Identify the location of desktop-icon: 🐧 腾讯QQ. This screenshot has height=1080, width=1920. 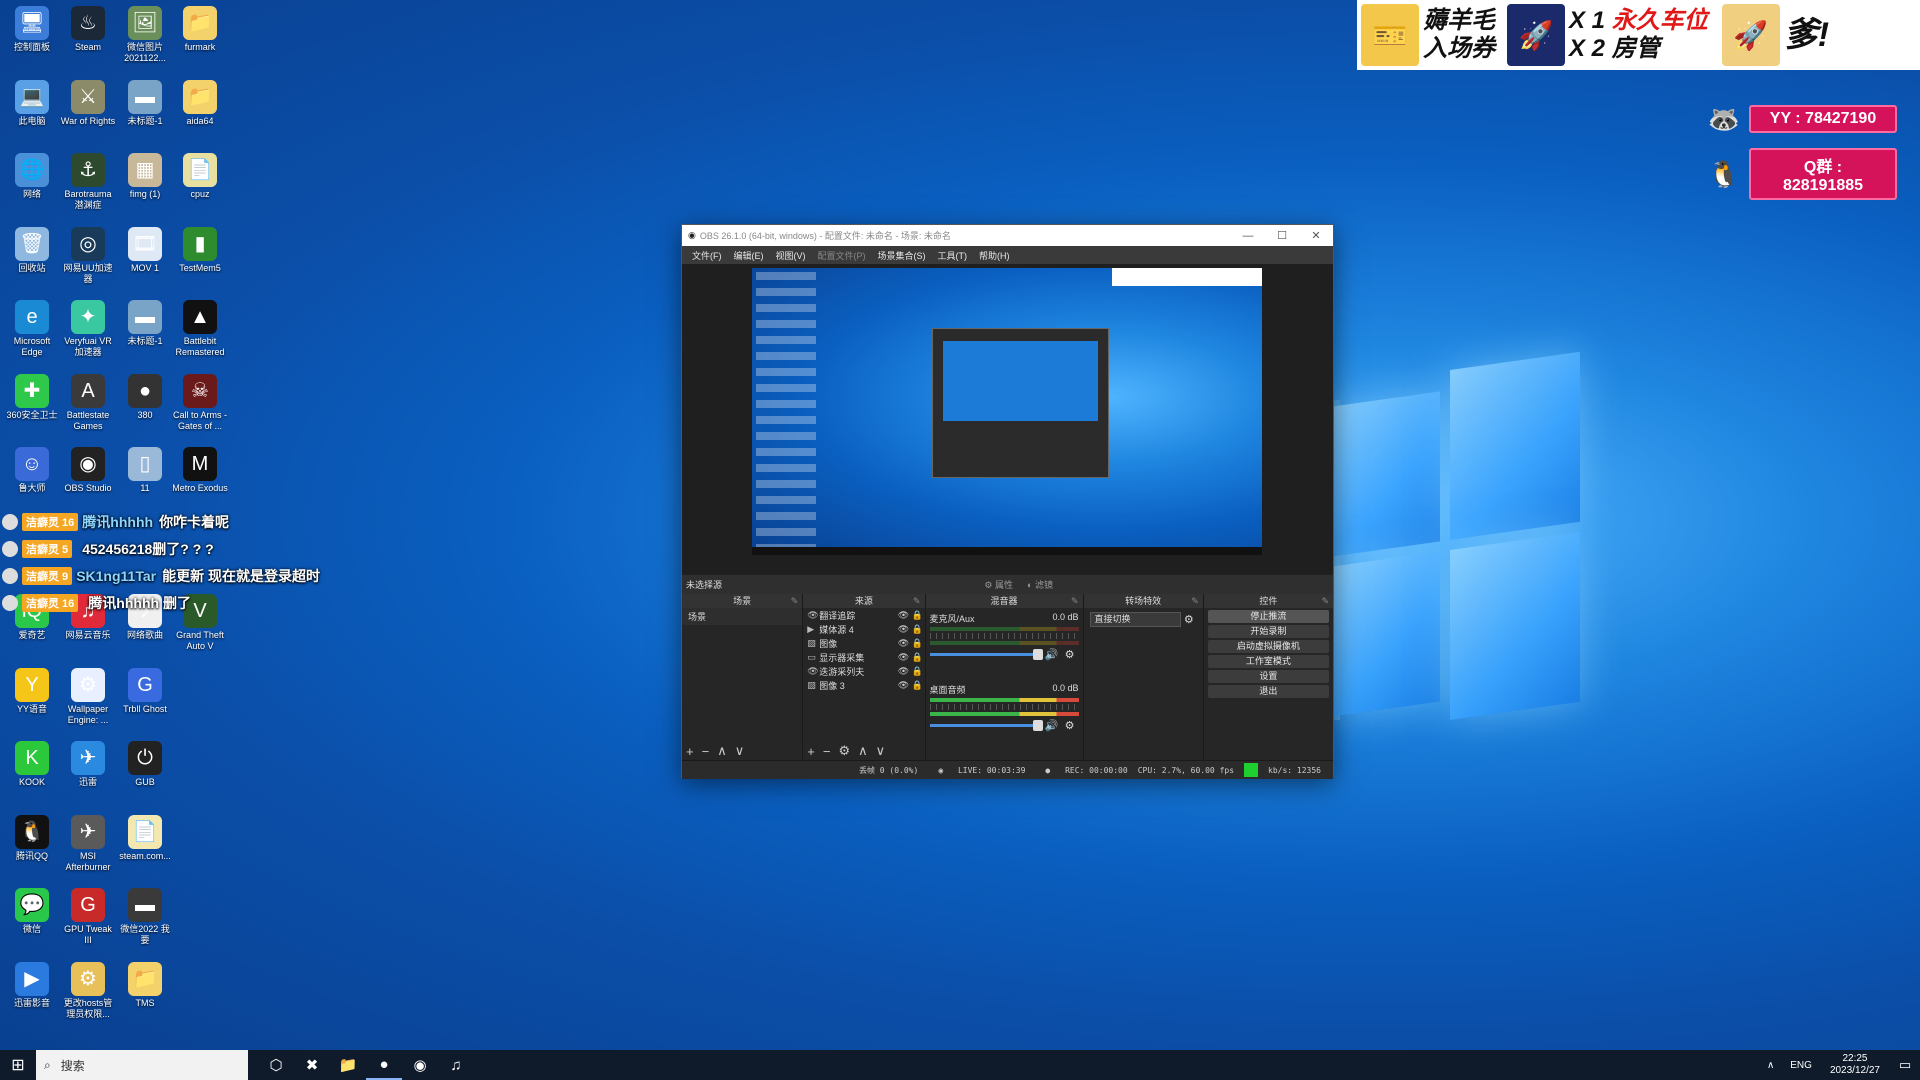
(32, 843).